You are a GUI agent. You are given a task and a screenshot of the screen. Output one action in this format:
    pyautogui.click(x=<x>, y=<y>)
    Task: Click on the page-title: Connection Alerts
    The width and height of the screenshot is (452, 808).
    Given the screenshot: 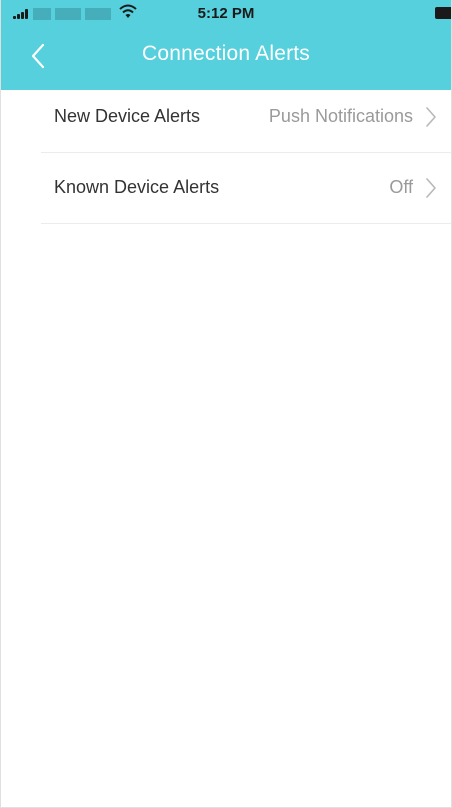 What is the action you would take?
    pyautogui.click(x=226, y=53)
    